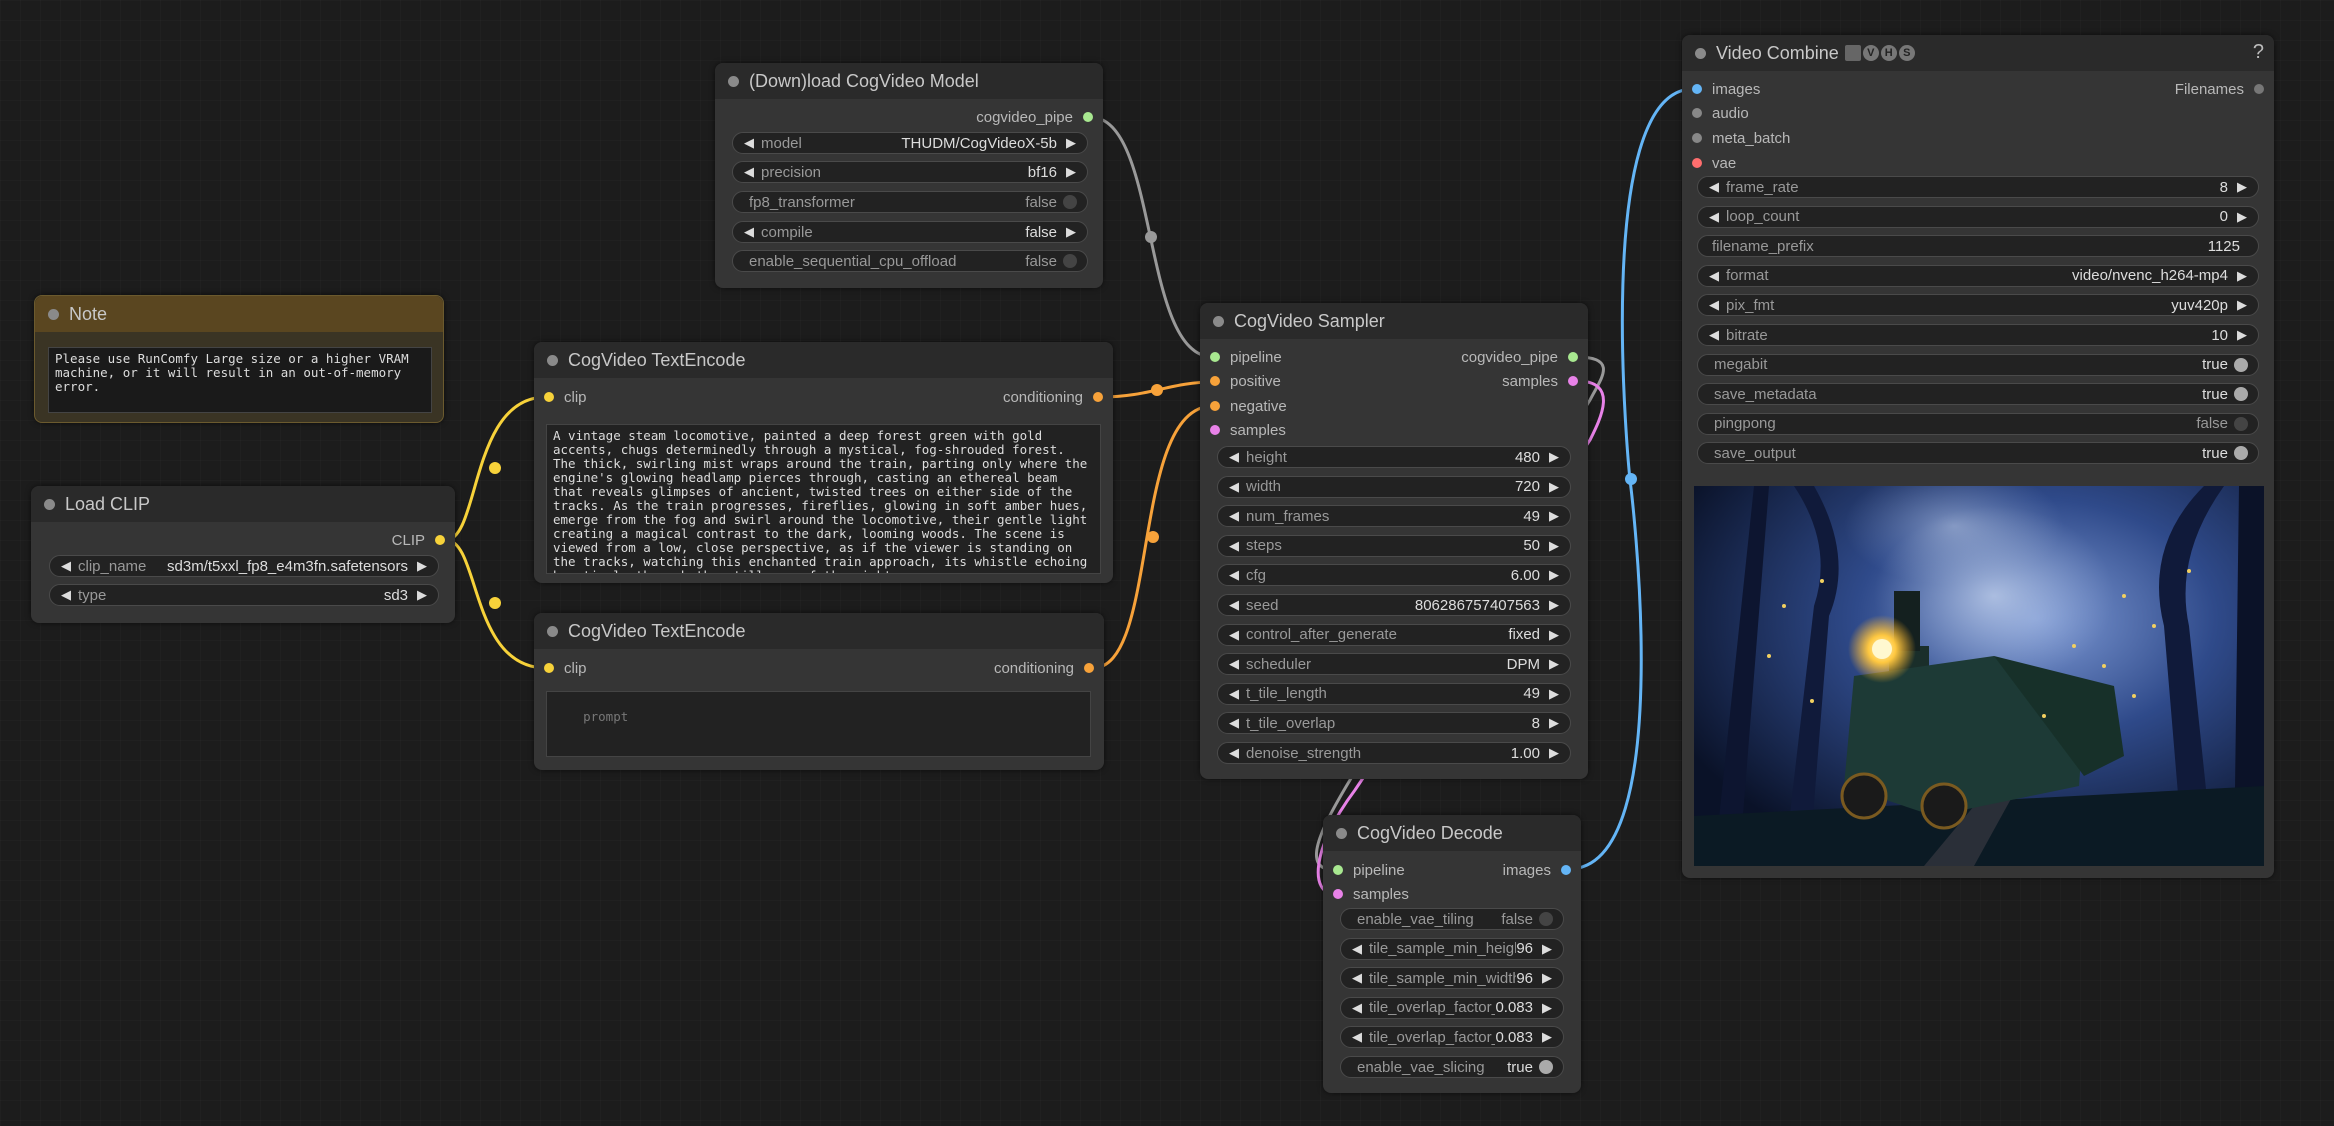 The image size is (2334, 1126). I want to click on sampler-title-bar: CogVideo Sampler, so click(1394, 321).